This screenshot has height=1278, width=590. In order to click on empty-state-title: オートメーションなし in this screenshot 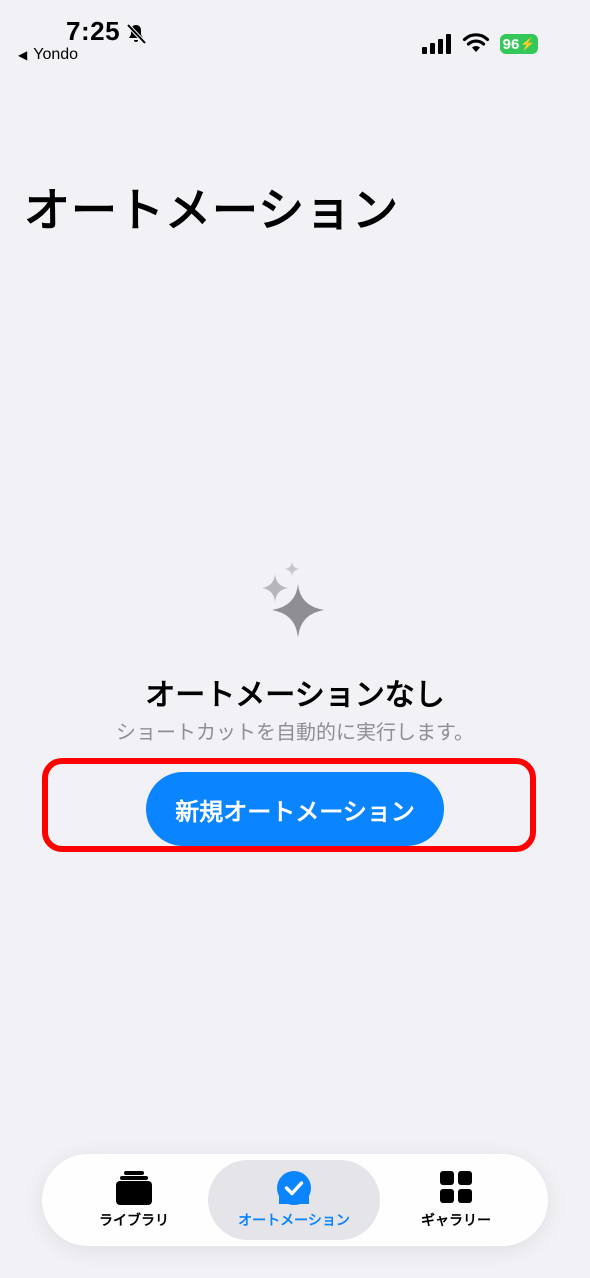, I will do `click(295, 695)`.